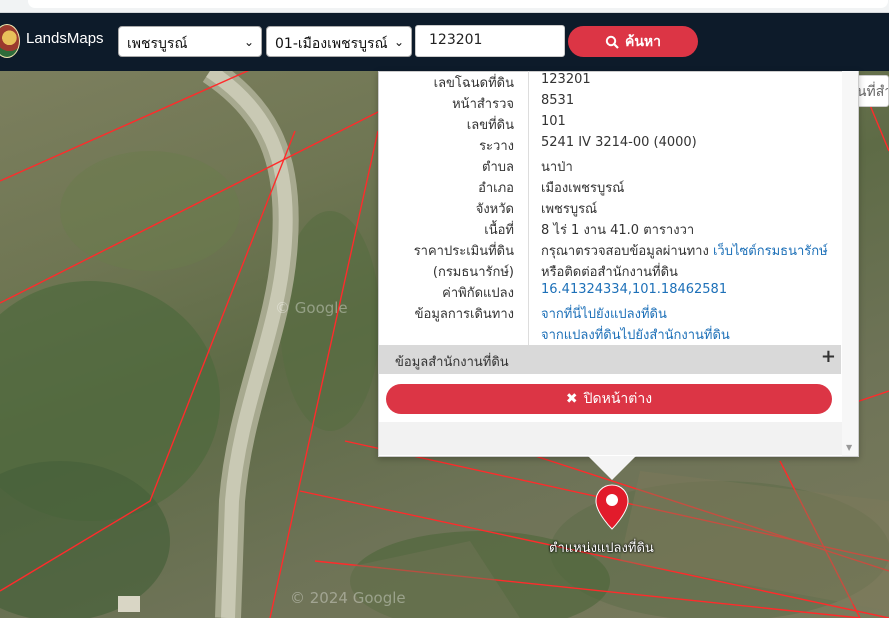  Describe the element at coordinates (348, 598) in the screenshot. I see `map-watermark: © 2024 Google` at that location.